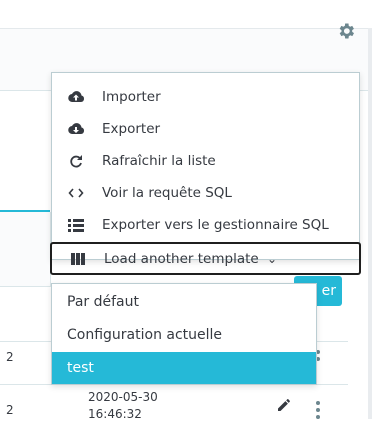  What do you see at coordinates (184, 368) in the screenshot?
I see `template-option-test: test` at bounding box center [184, 368].